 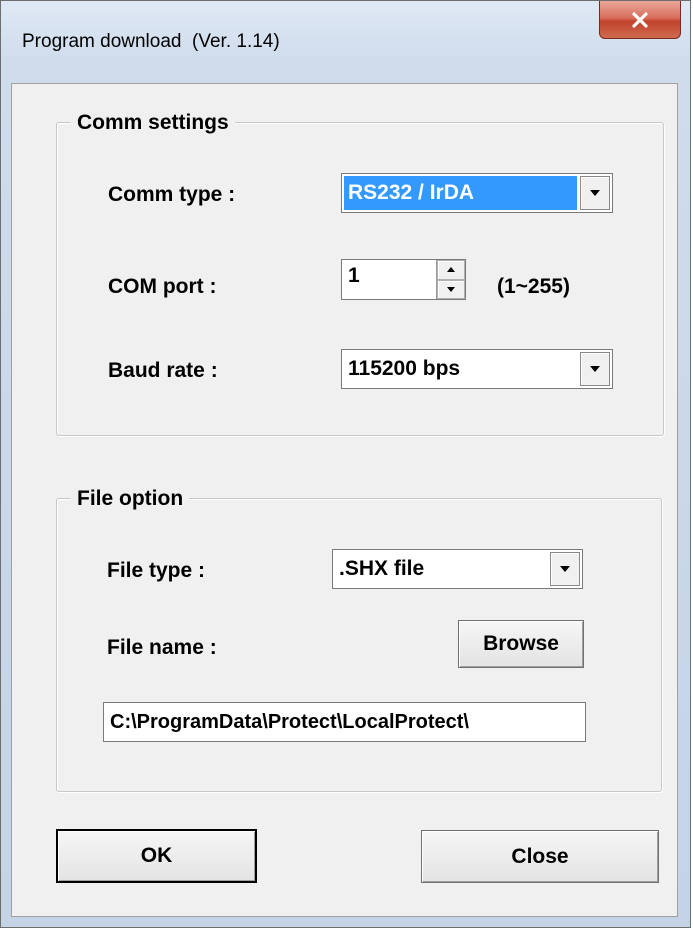 I want to click on title-bar: Program download (Ver. 1.14), so click(x=345, y=42).